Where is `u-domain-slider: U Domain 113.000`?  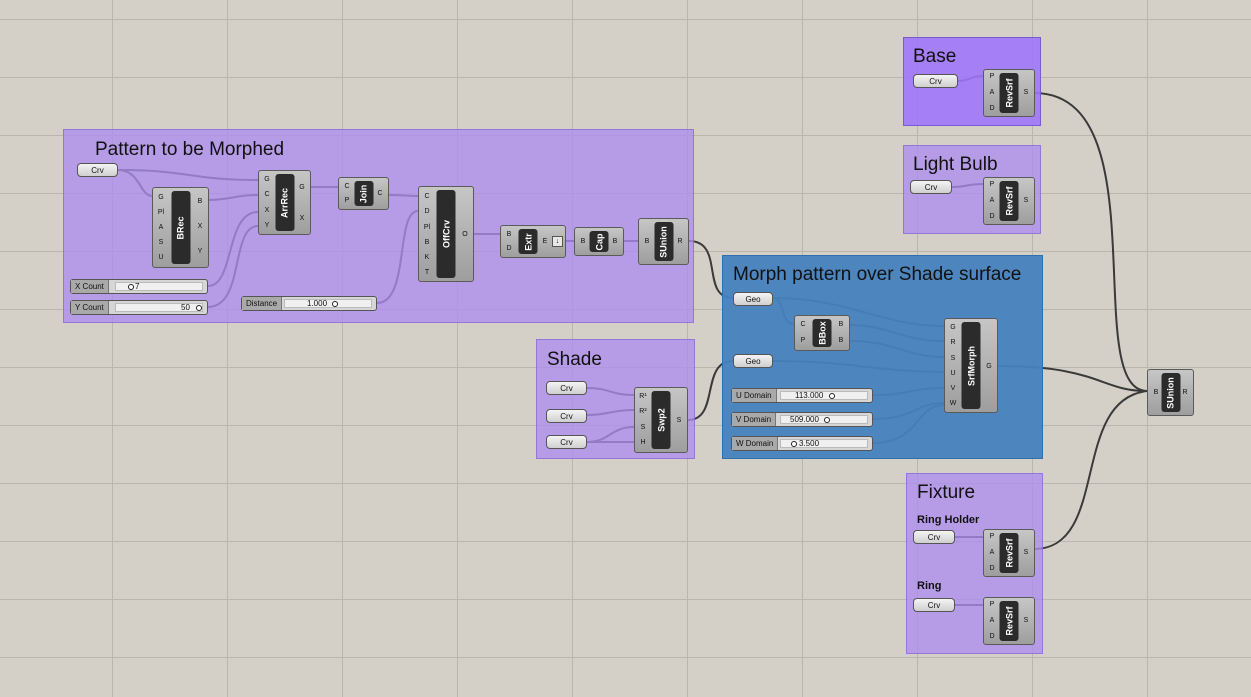
u-domain-slider: U Domain 113.000 is located at coordinates (802, 395).